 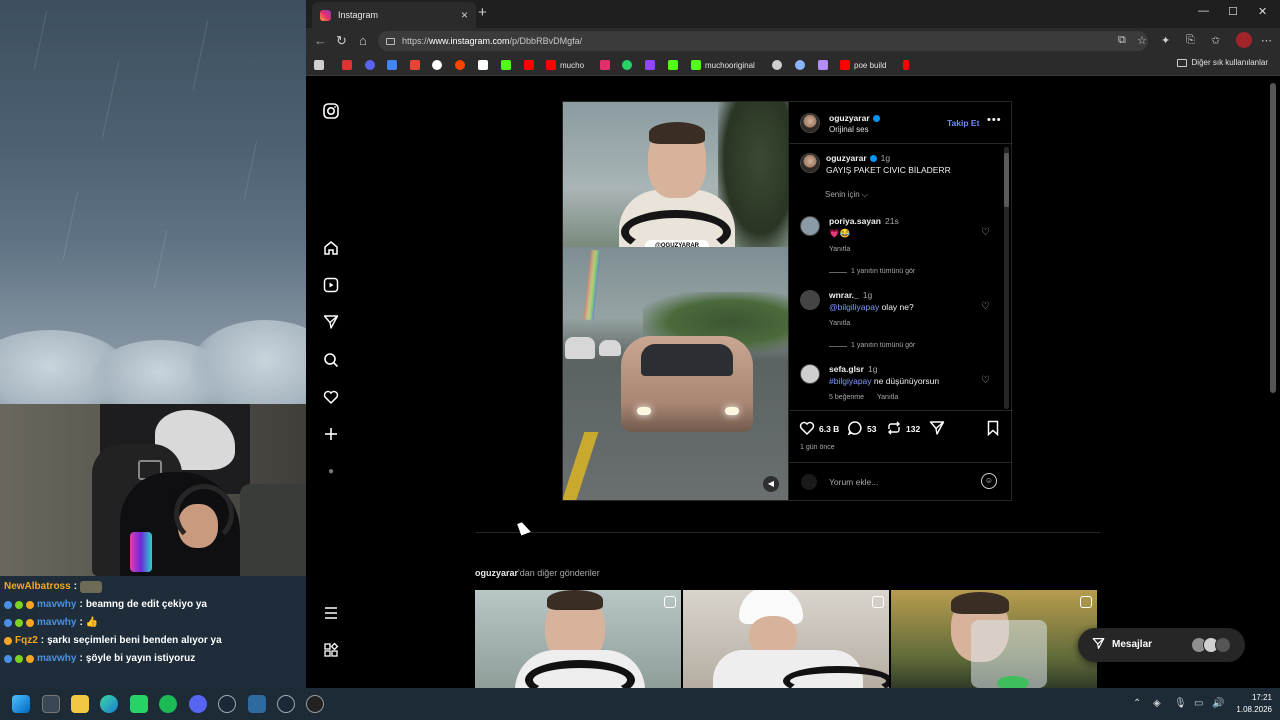 What do you see at coordinates (1215, 40) in the screenshot?
I see `collections-icon: ✩` at bounding box center [1215, 40].